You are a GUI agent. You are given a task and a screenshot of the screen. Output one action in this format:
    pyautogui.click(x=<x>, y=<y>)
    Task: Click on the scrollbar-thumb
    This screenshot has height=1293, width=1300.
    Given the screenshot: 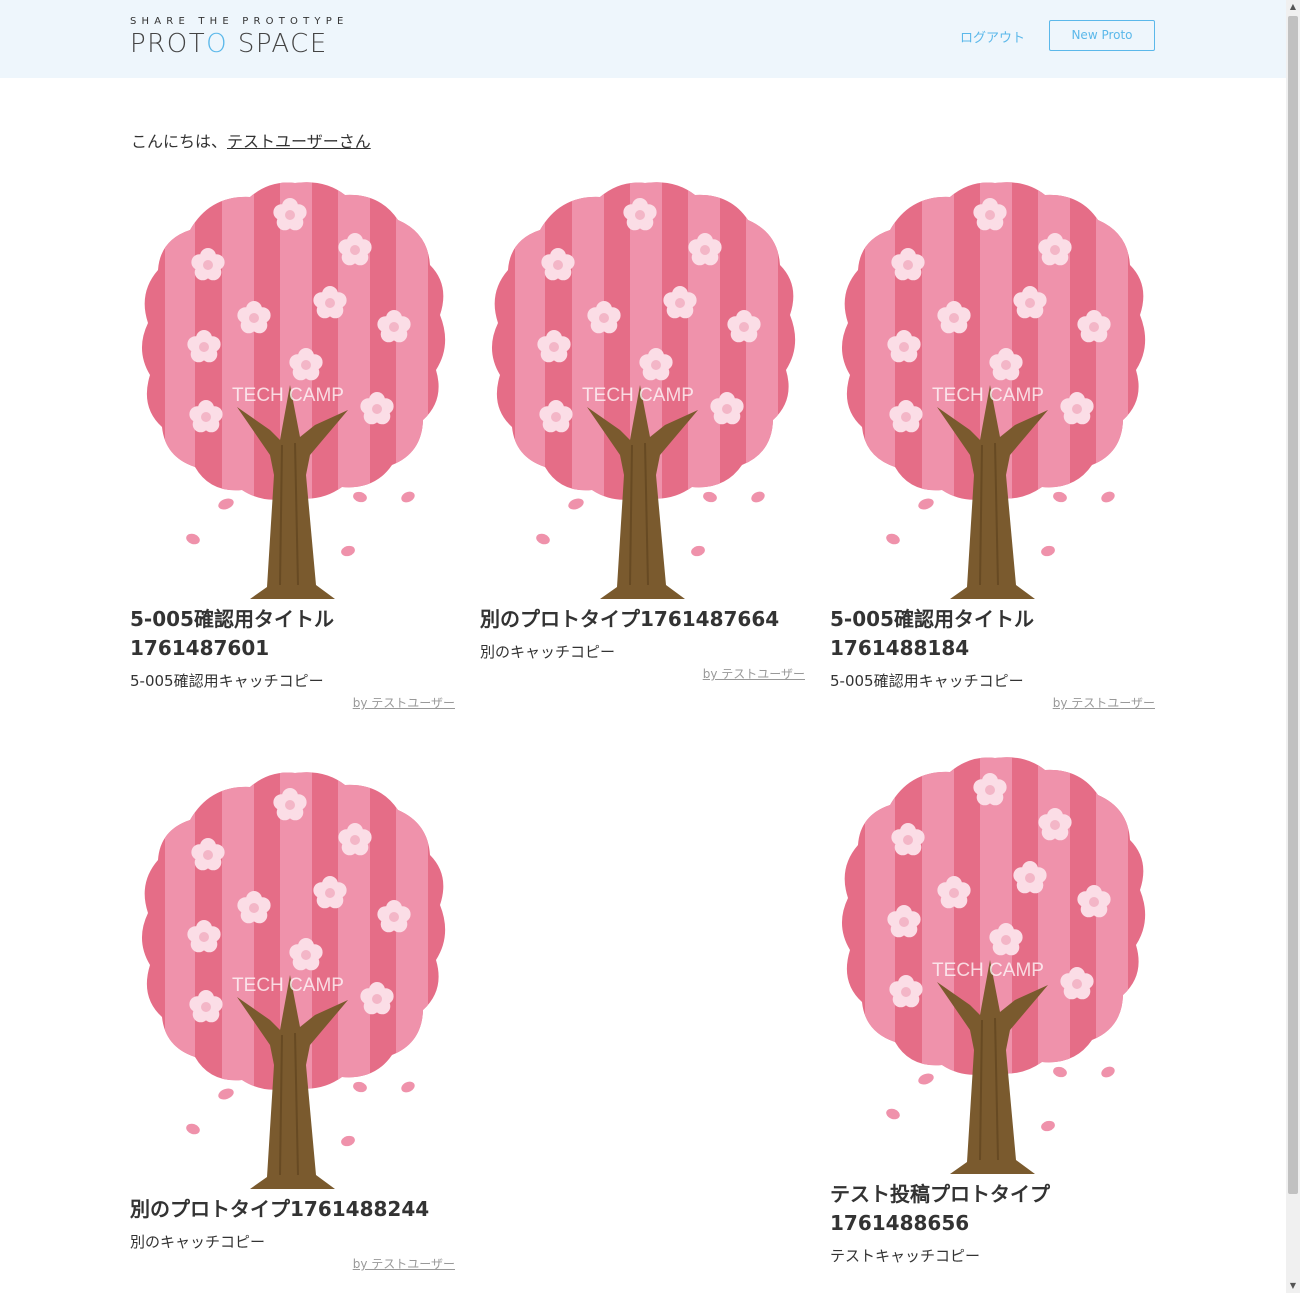 What is the action you would take?
    pyautogui.click(x=1293, y=605)
    